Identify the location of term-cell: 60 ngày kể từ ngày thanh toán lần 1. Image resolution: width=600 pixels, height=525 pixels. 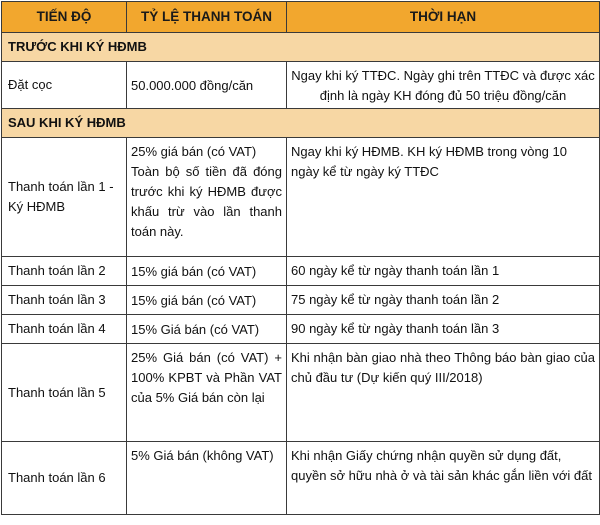
(443, 271).